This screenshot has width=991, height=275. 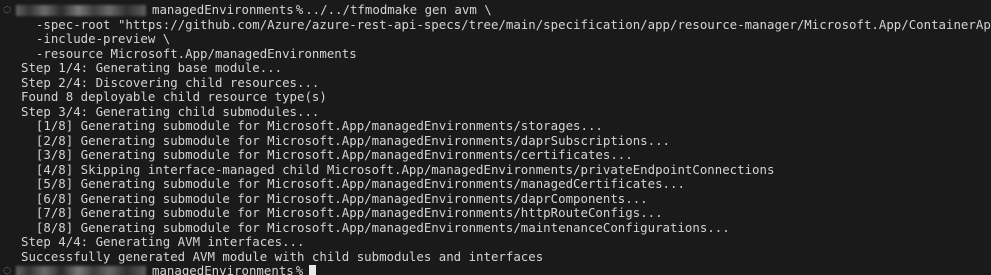 I want to click on command-arg-line: -include-preview \, so click(x=96, y=39).